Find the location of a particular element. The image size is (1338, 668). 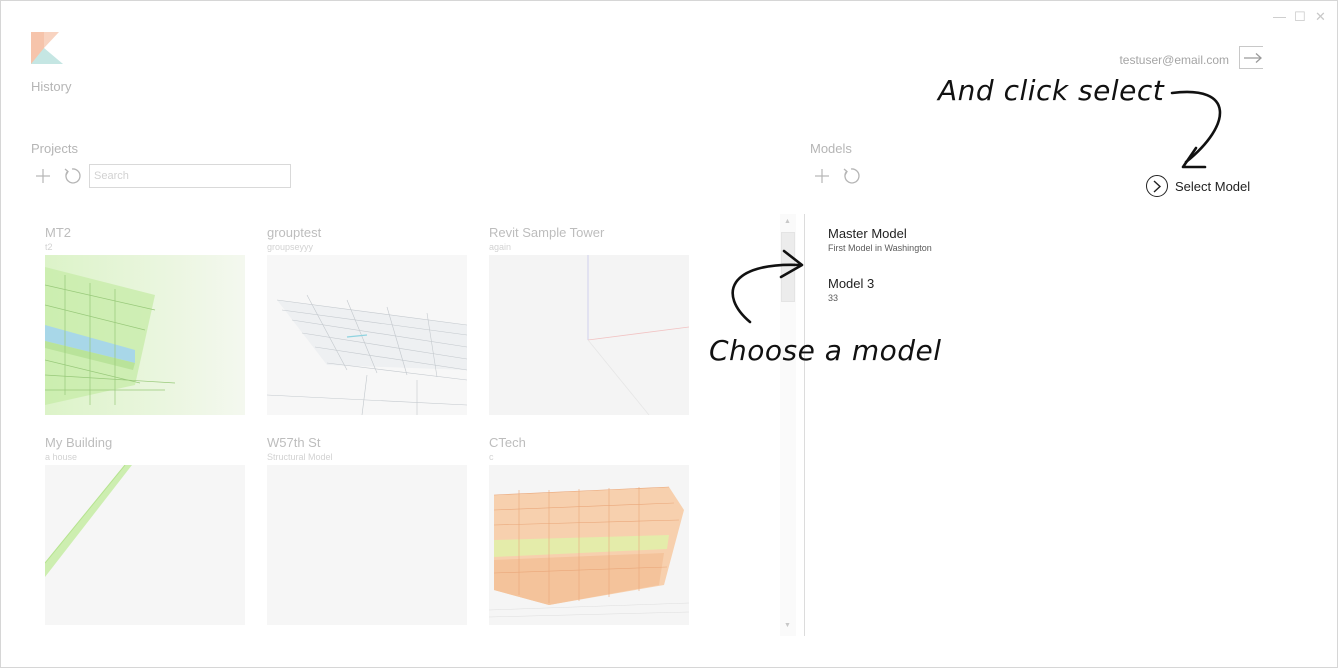

annotation-click-select: And click select is located at coordinates (1051, 90).